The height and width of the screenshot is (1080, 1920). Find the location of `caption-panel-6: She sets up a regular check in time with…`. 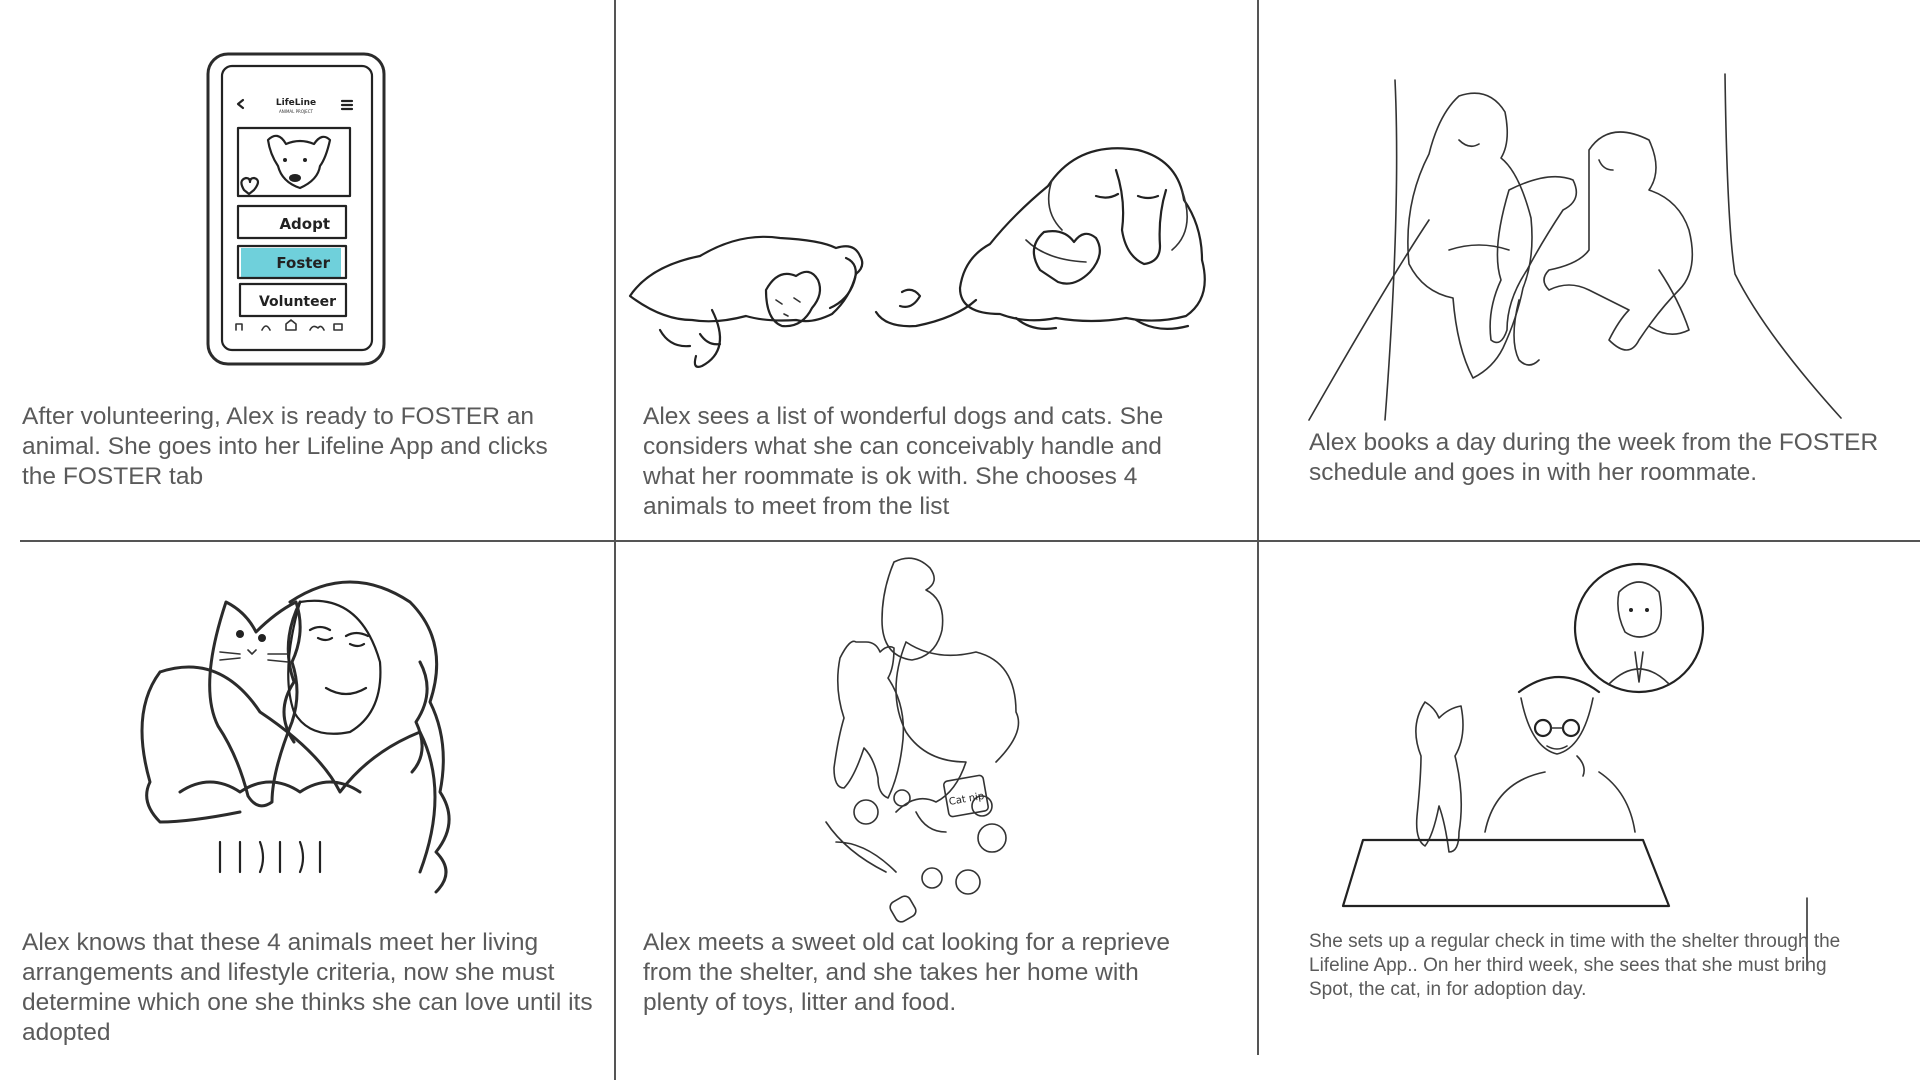

caption-panel-6: She sets up a regular check in time with… is located at coordinates (1575, 965).